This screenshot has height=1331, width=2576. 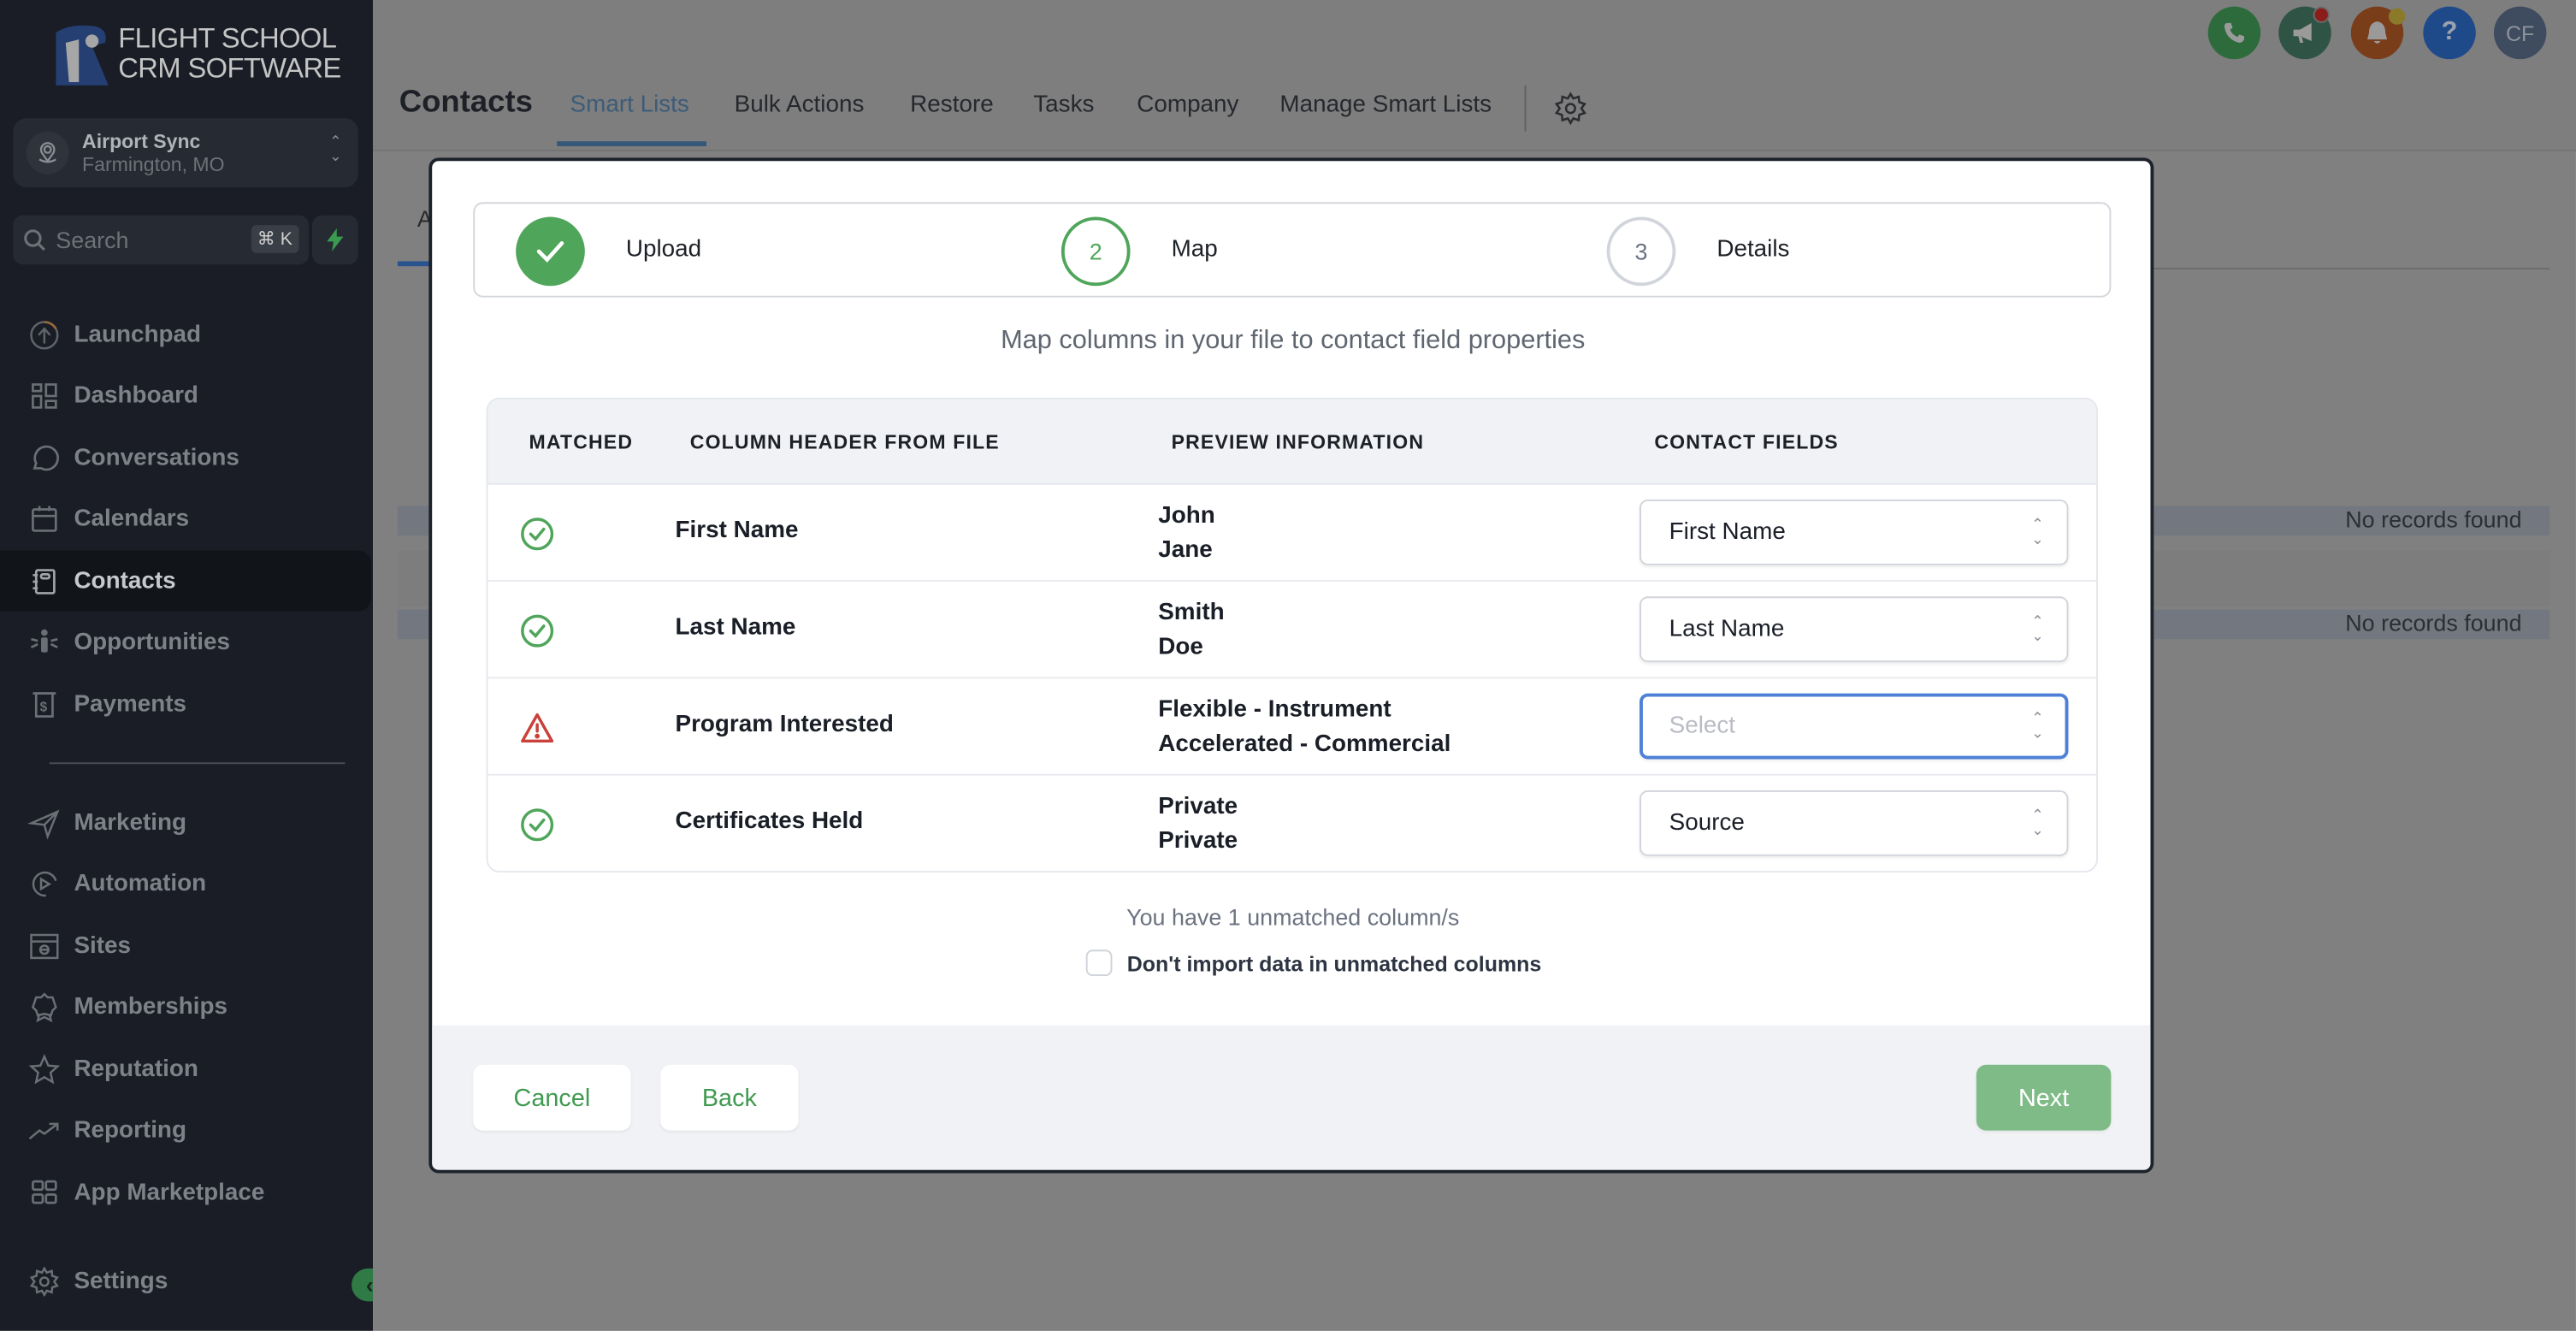 I want to click on sidebar-item-reputation: Reputation, so click(x=185, y=1068).